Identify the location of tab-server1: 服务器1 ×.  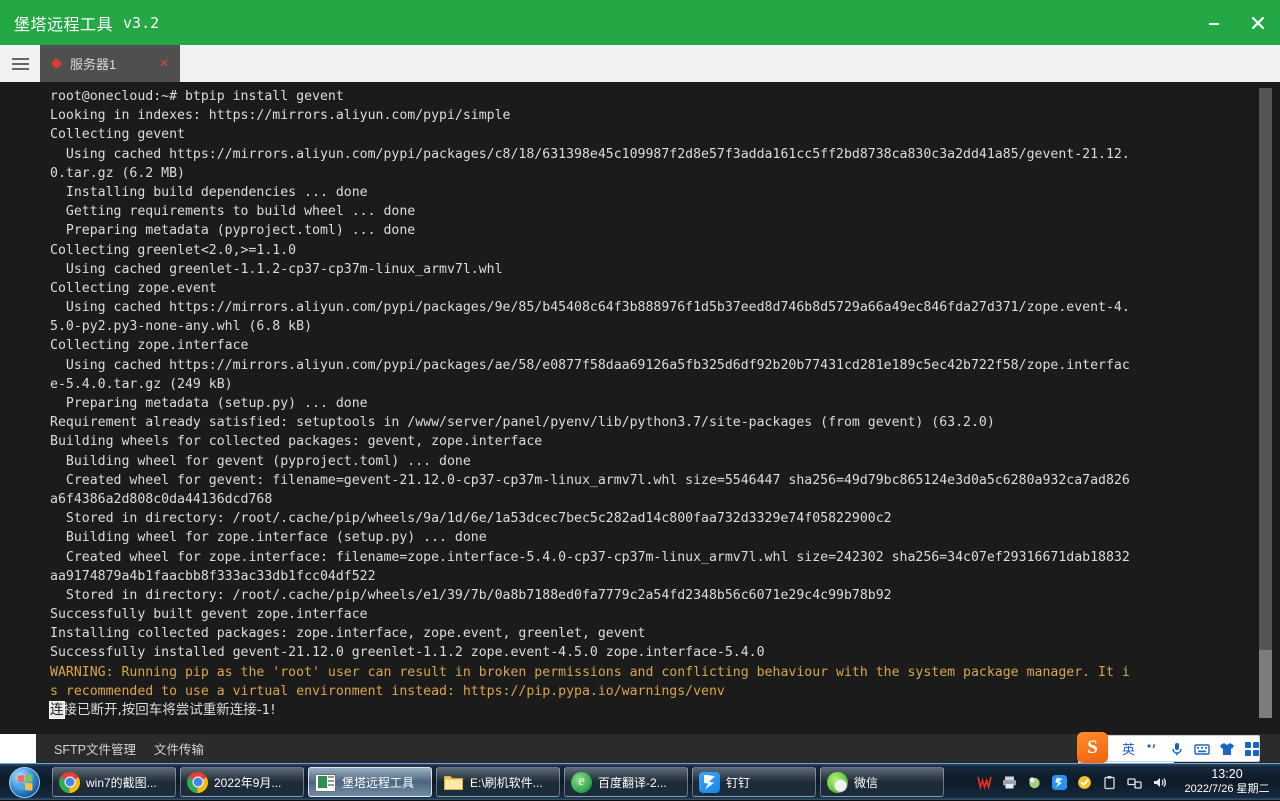
(110, 63).